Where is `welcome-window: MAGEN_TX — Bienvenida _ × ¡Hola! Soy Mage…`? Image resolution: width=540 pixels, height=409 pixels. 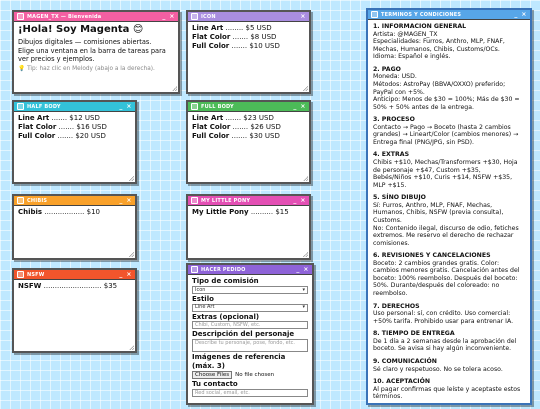 welcome-window: MAGEN_TX — Bienvenida _ × ¡Hola! Soy Mage… is located at coordinates (96, 52).